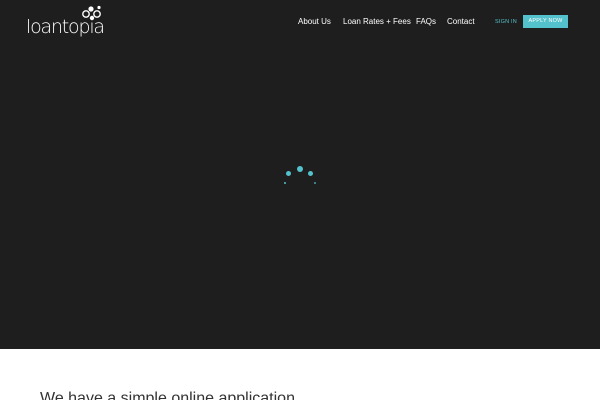  What do you see at coordinates (377, 22) in the screenshot?
I see `nav-loan-rates-fees: Loan Rates + Fees` at bounding box center [377, 22].